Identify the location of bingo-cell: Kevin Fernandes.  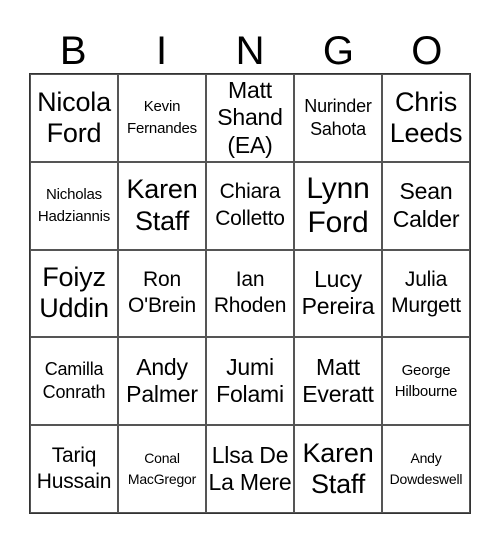
(162, 118).